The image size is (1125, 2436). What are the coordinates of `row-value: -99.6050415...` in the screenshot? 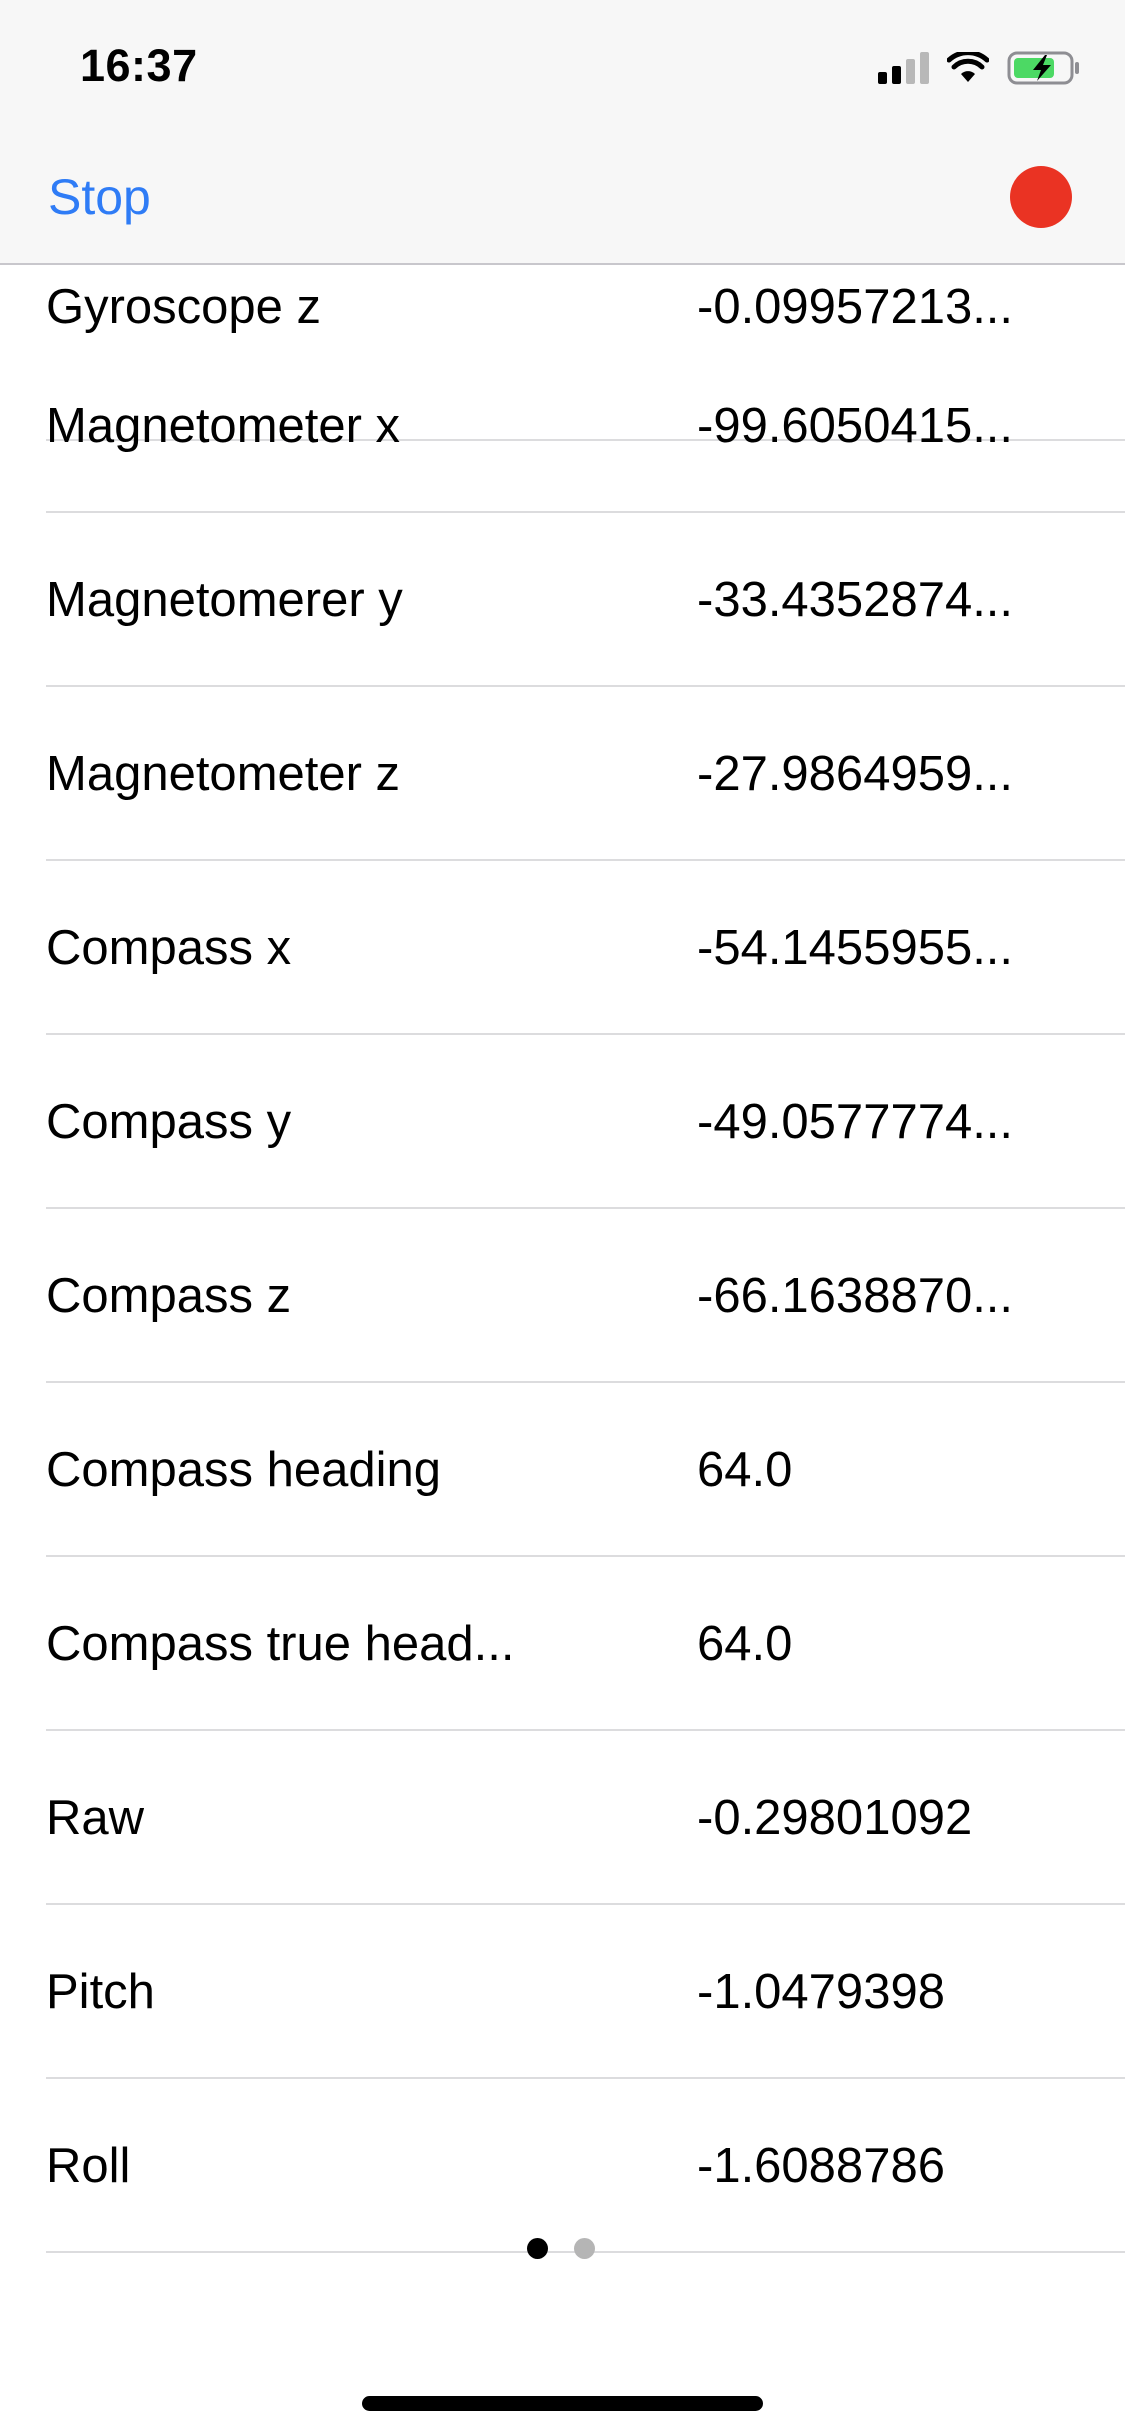 It's located at (855, 426).